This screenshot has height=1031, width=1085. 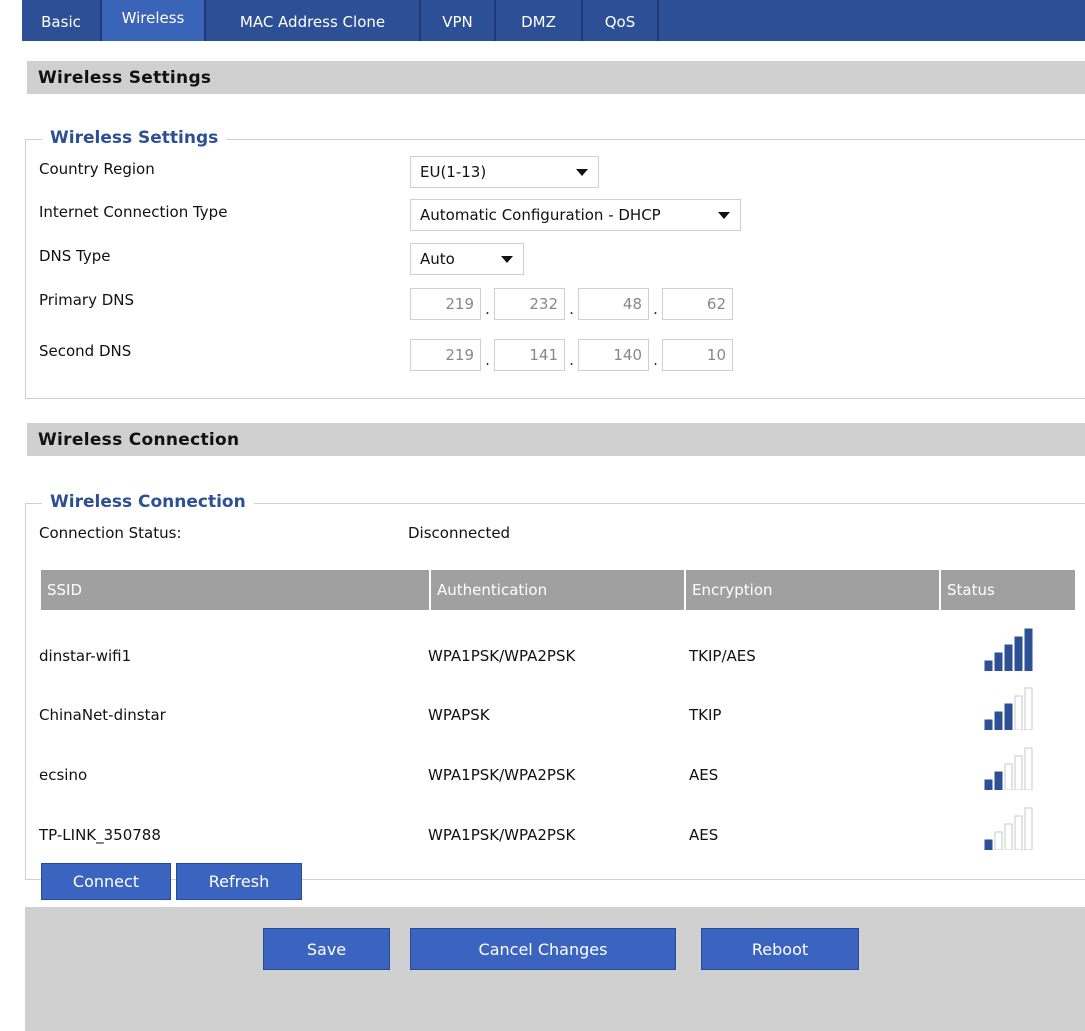 I want to click on ssid-cell: TP-LINK_350788, so click(x=100, y=835).